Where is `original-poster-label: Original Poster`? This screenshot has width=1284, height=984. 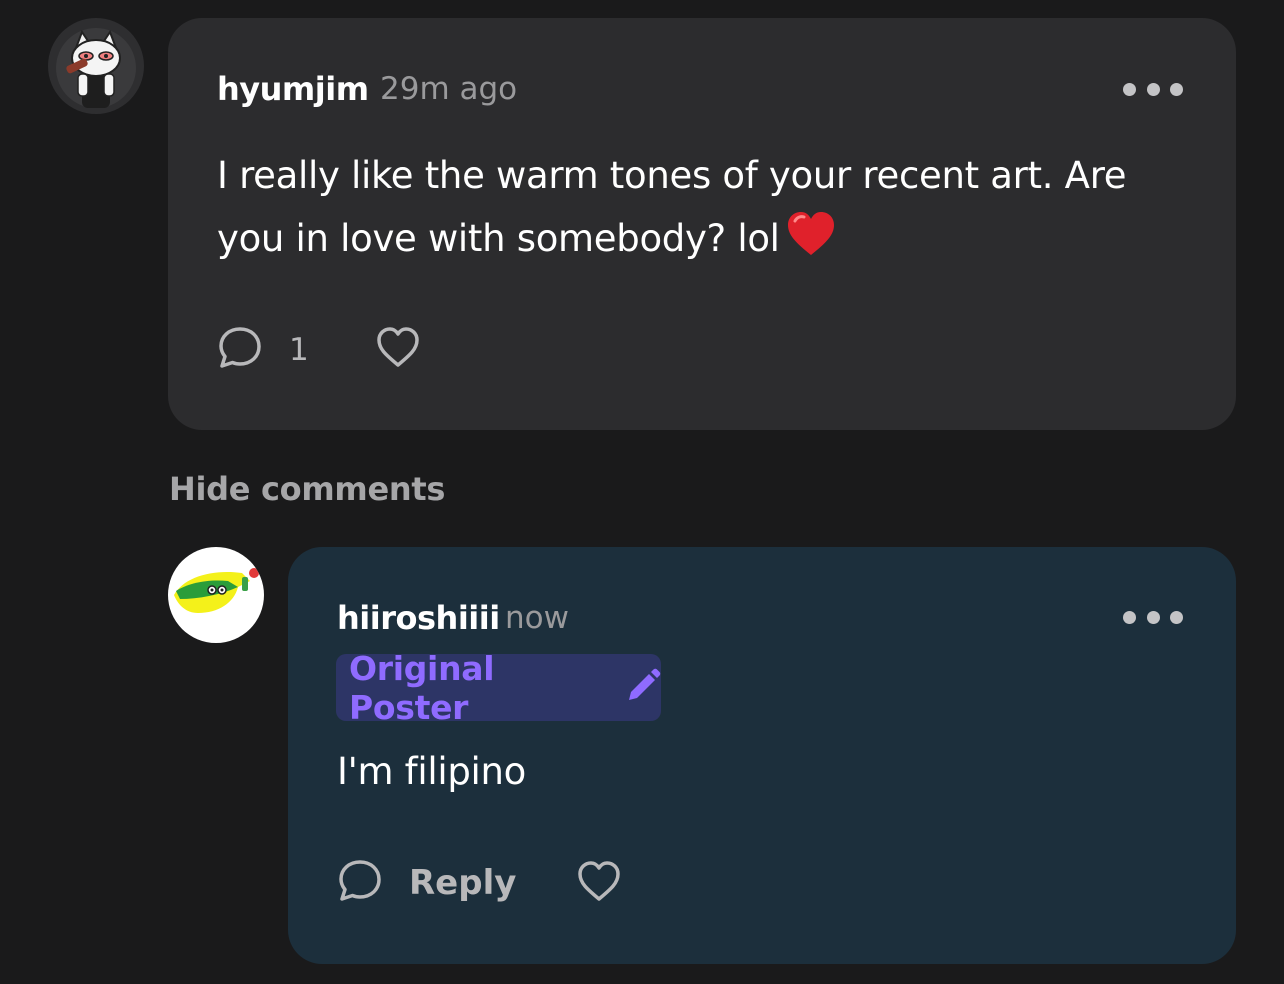 original-poster-label: Original Poster is located at coordinates (422, 687).